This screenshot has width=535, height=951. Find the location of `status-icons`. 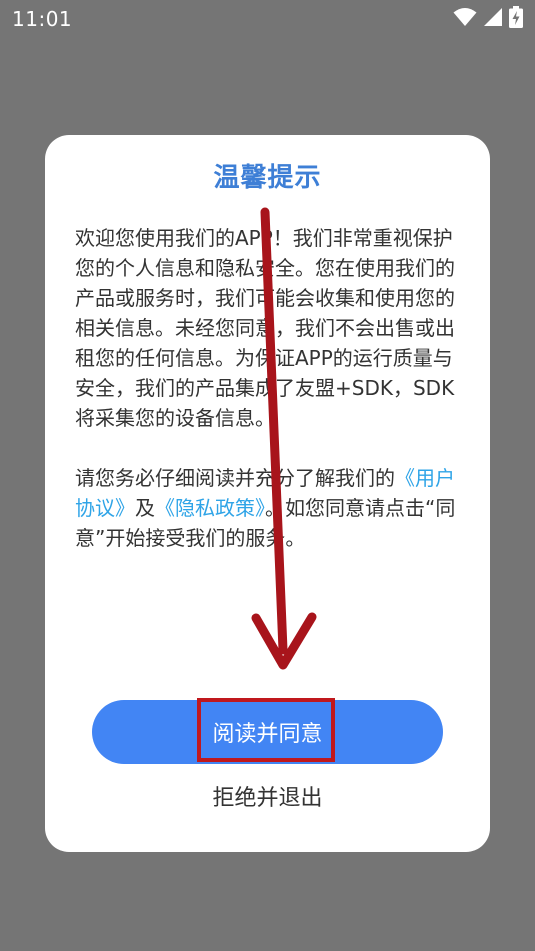

status-icons is located at coordinates (488, 17).